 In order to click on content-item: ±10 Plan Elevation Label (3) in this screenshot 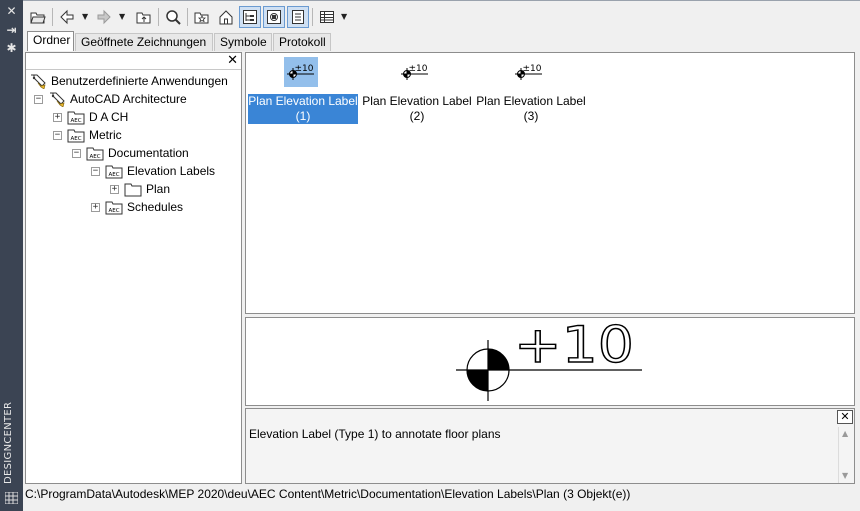, I will do `click(531, 89)`.